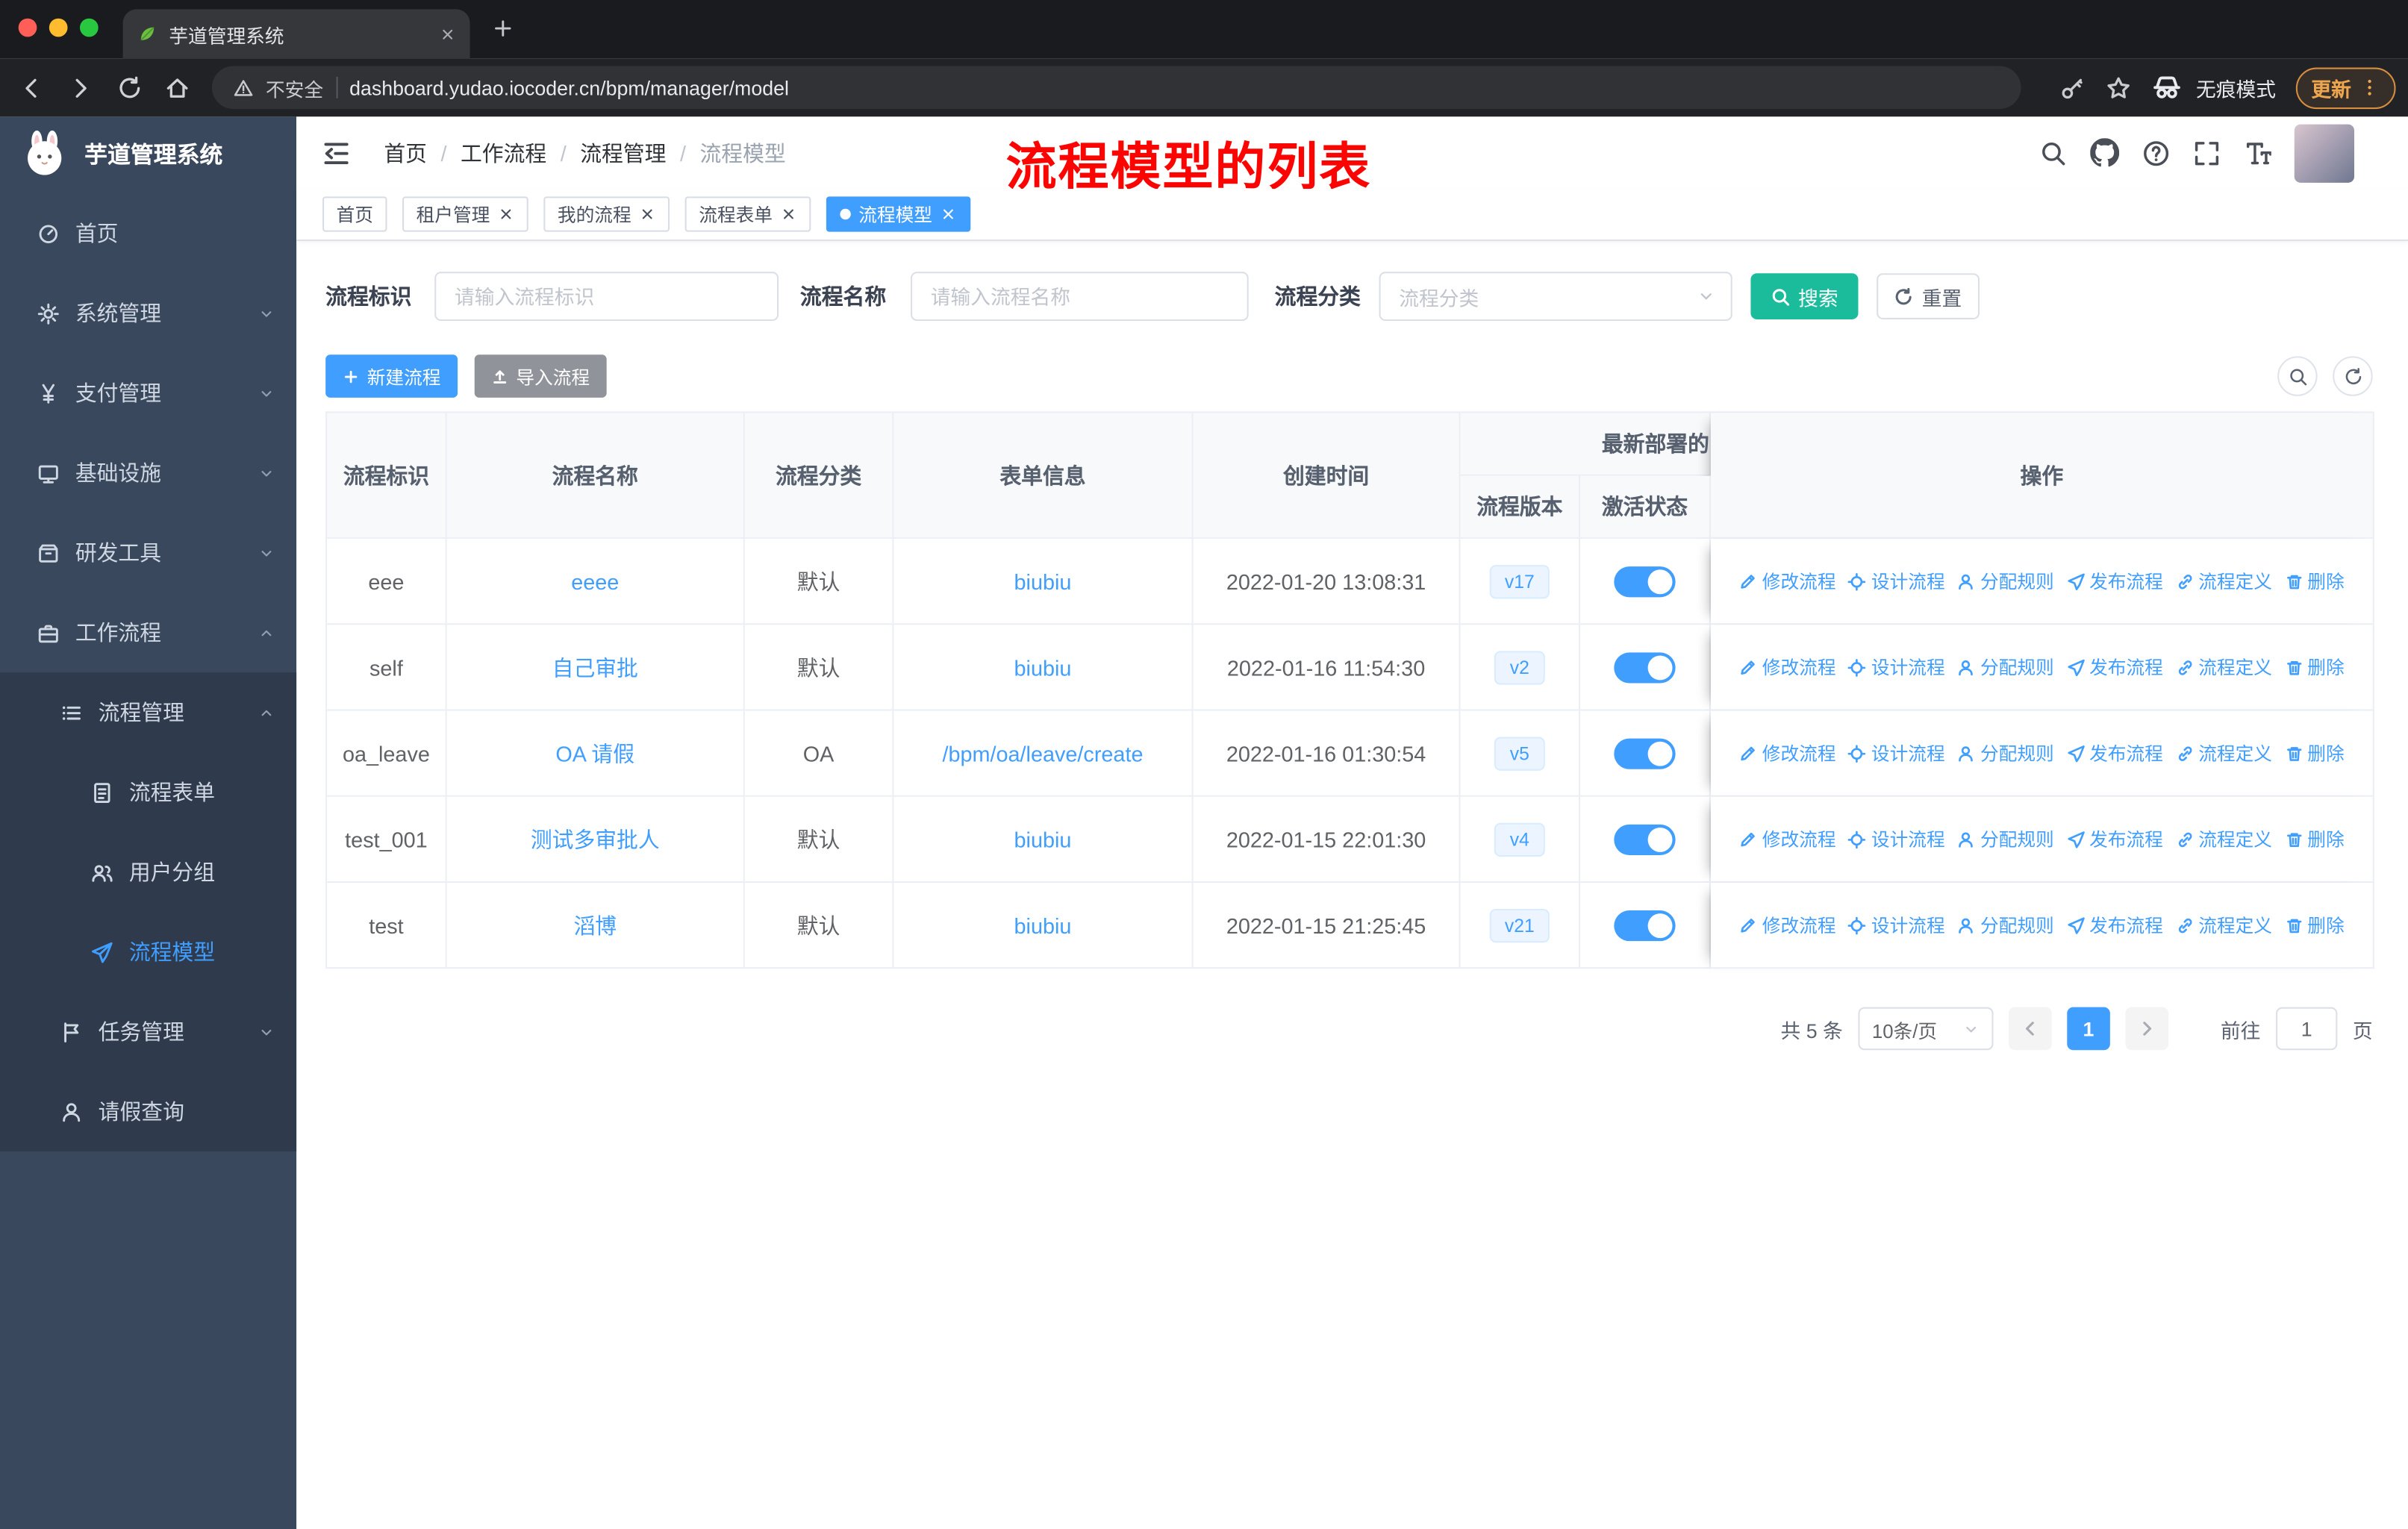 This screenshot has height=1529, width=2408. I want to click on process-name-link: 自己审批, so click(595, 666).